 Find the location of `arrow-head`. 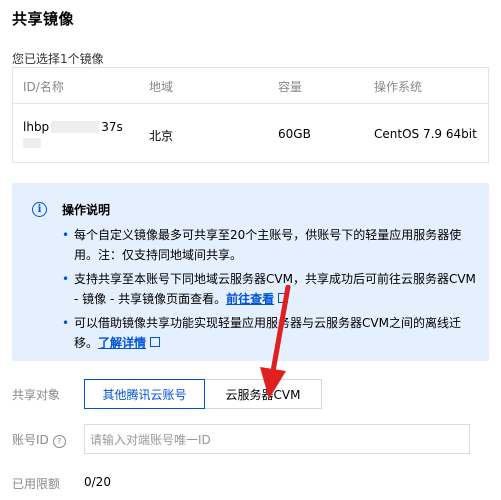

arrow-head is located at coordinates (273, 383).